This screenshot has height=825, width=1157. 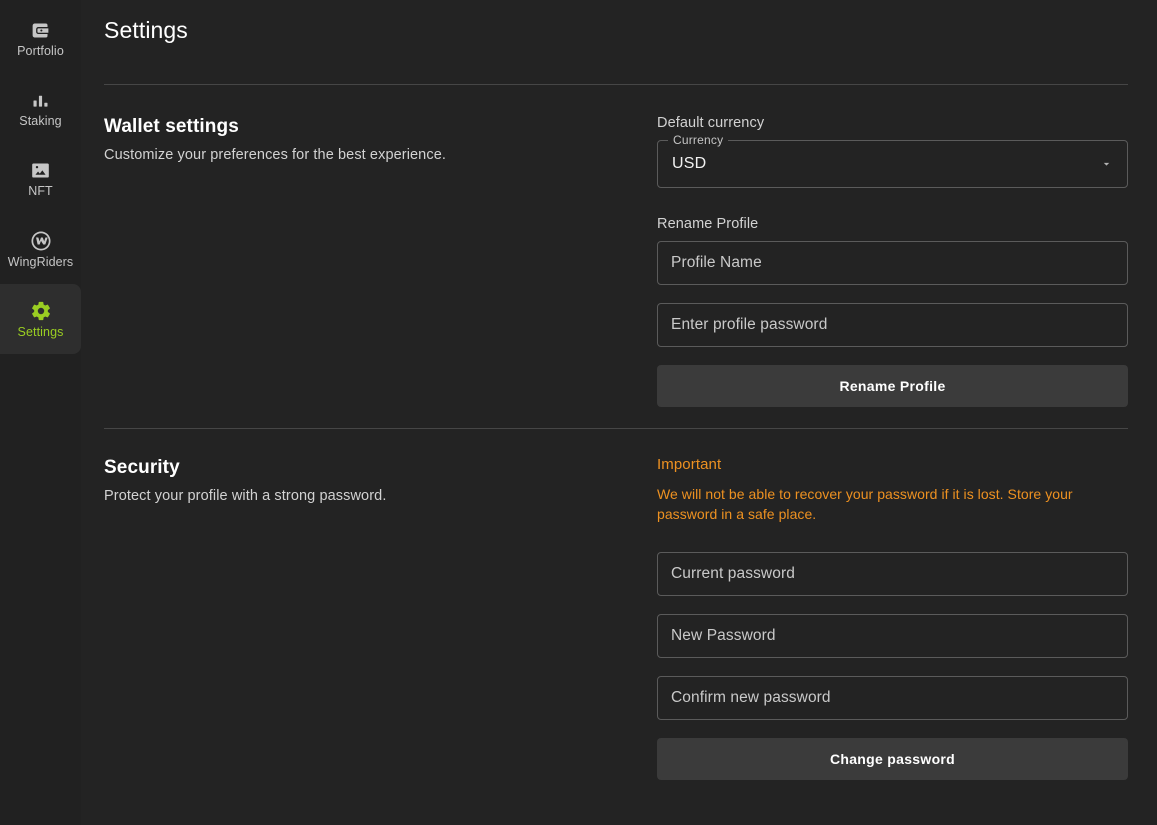 What do you see at coordinates (142, 467) in the screenshot?
I see `security-heading: Security` at bounding box center [142, 467].